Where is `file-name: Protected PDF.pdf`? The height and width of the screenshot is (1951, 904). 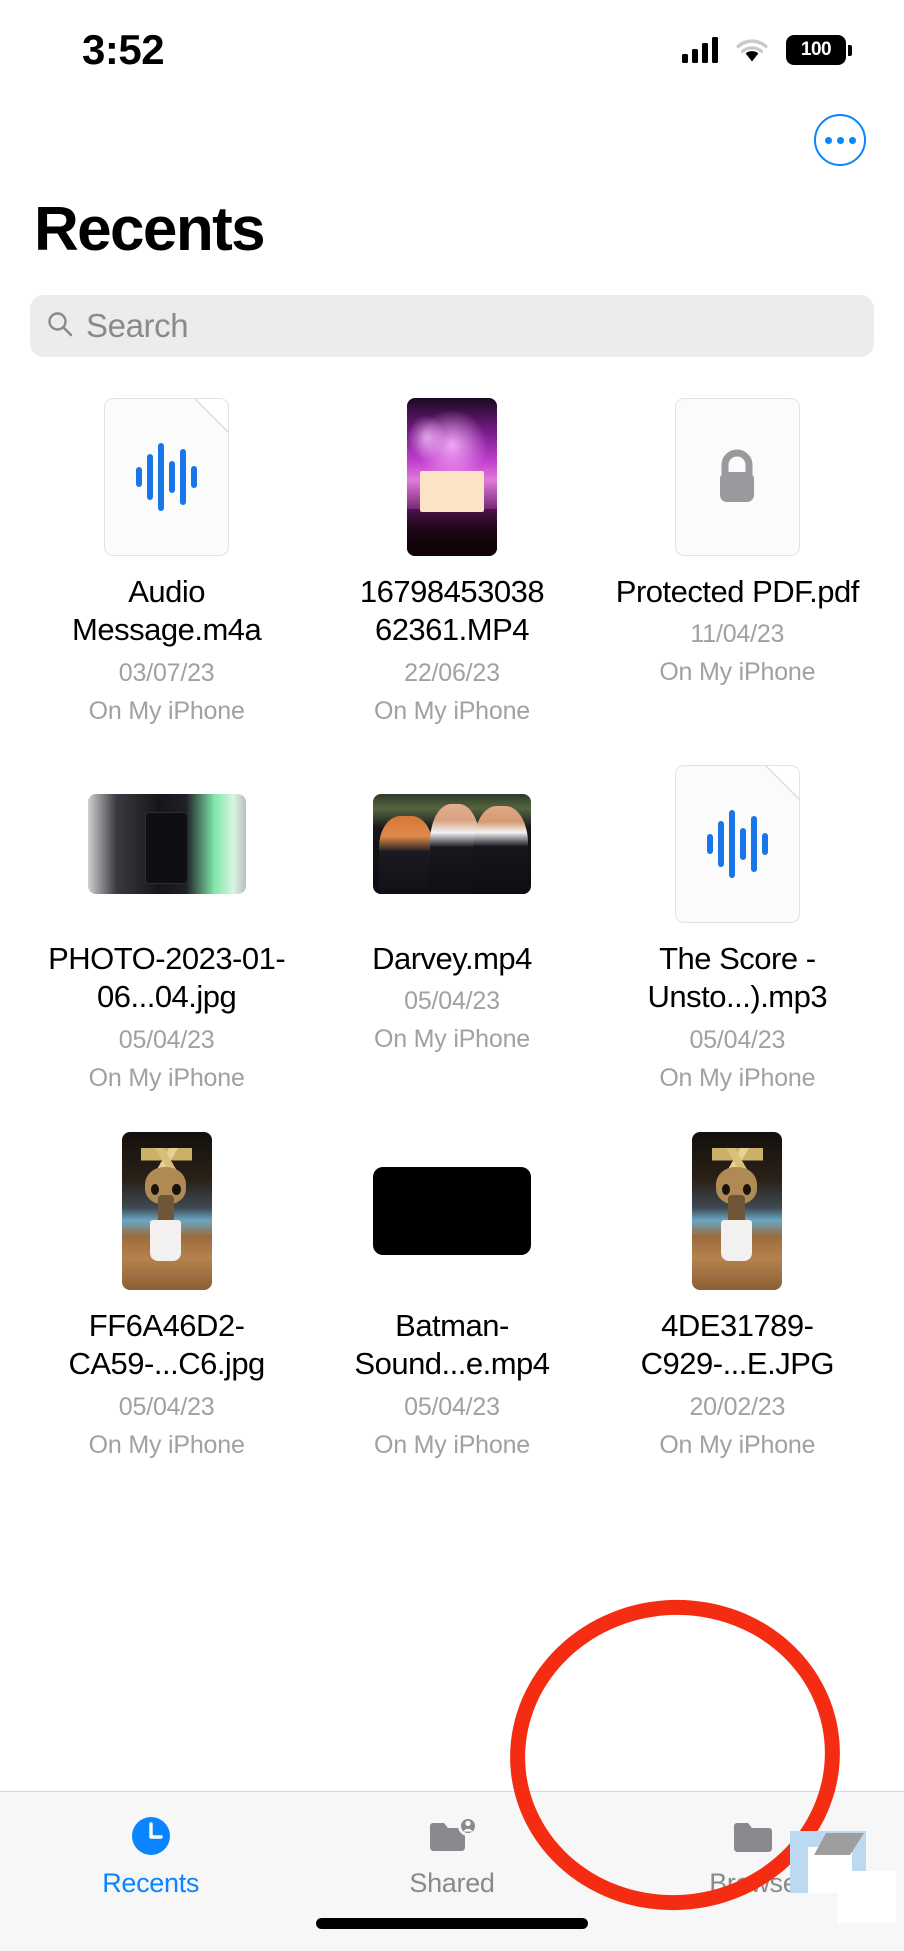 file-name: Protected PDF.pdf is located at coordinates (737, 591).